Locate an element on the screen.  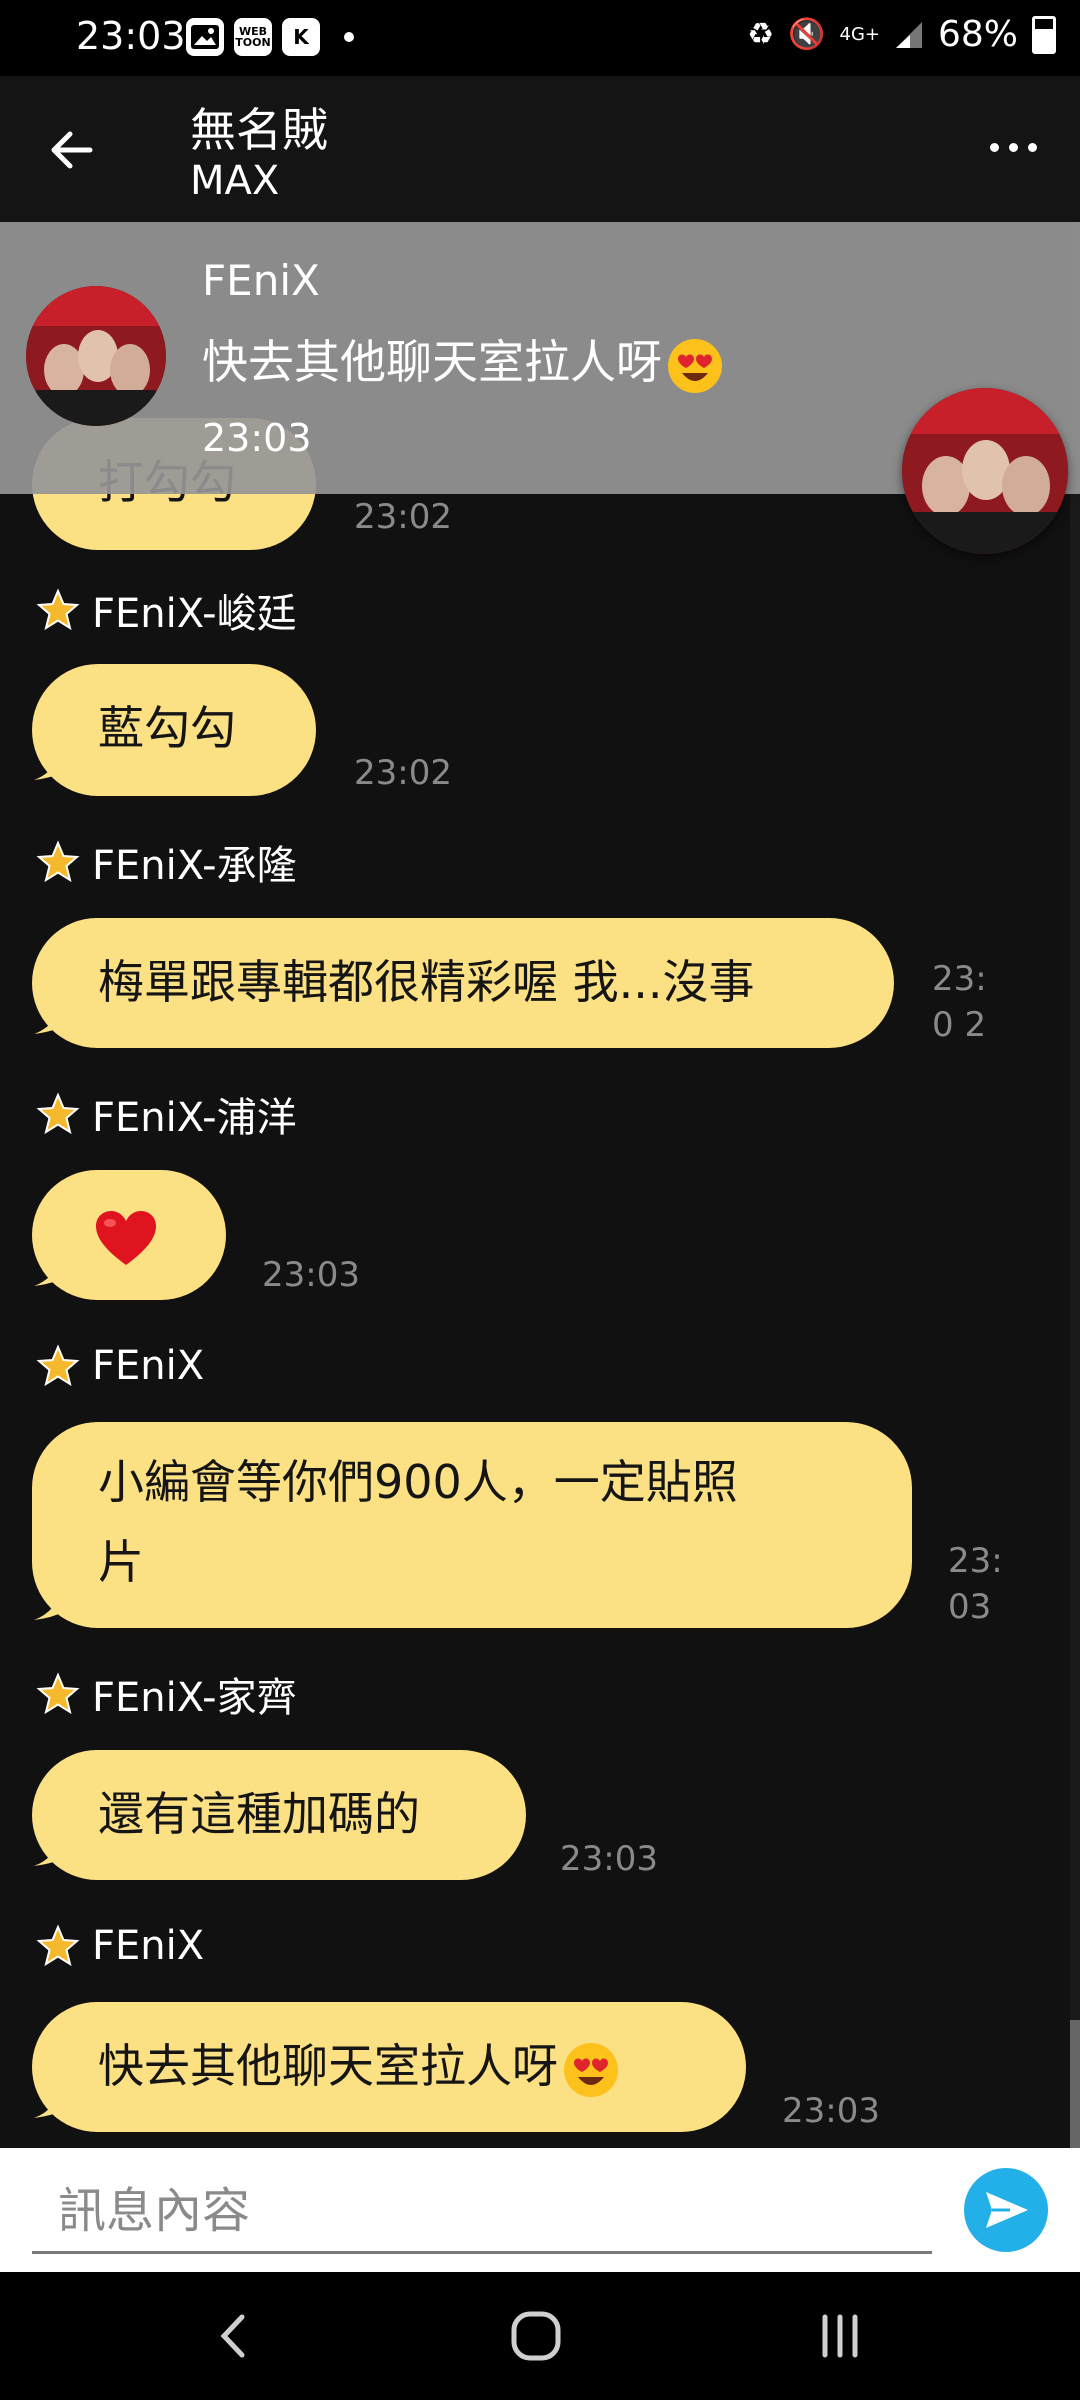
sender-name: FEniX-承隆 is located at coordinates (194, 866).